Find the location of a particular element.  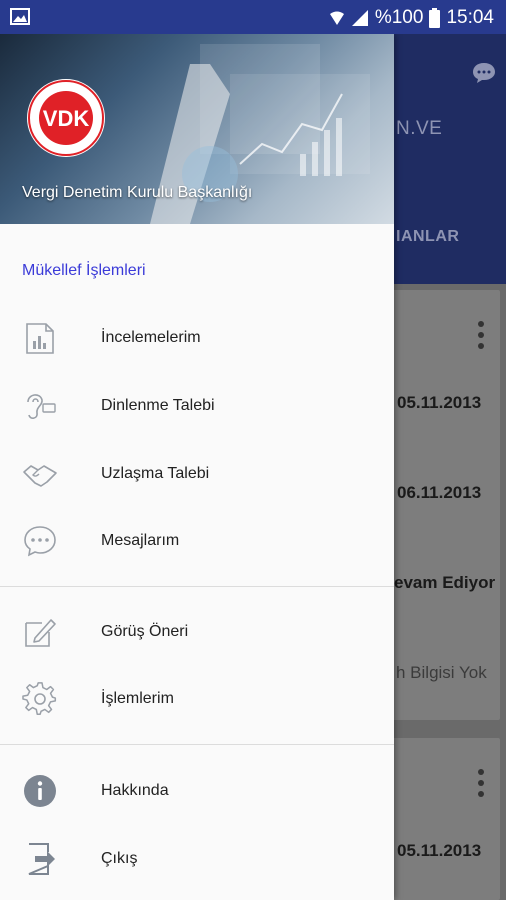

menu-item-incelemelerim: İncelemelerim is located at coordinates (197, 338).